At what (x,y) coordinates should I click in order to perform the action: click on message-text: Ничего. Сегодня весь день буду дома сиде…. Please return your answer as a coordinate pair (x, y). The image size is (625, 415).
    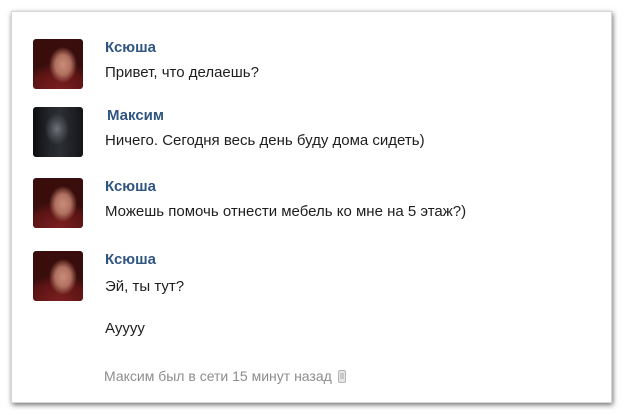
    Looking at the image, I should click on (265, 140).